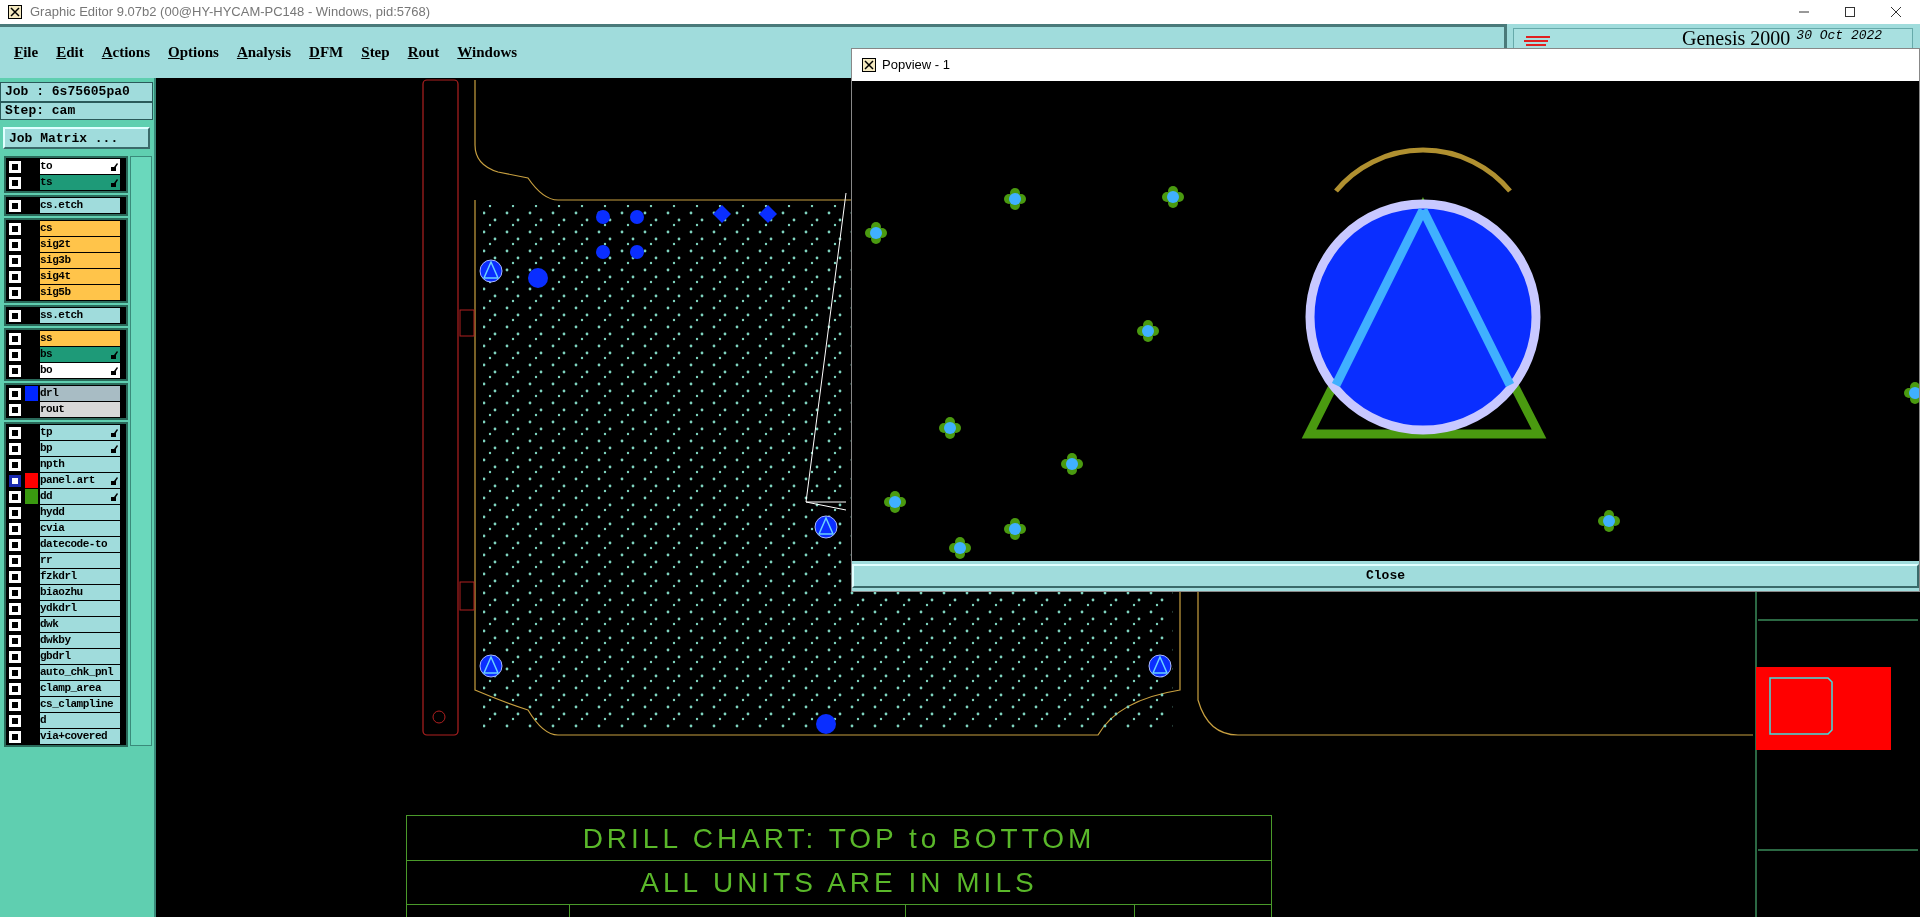 The height and width of the screenshot is (917, 1920). What do you see at coordinates (375, 52) in the screenshot?
I see `menu-item: Step` at bounding box center [375, 52].